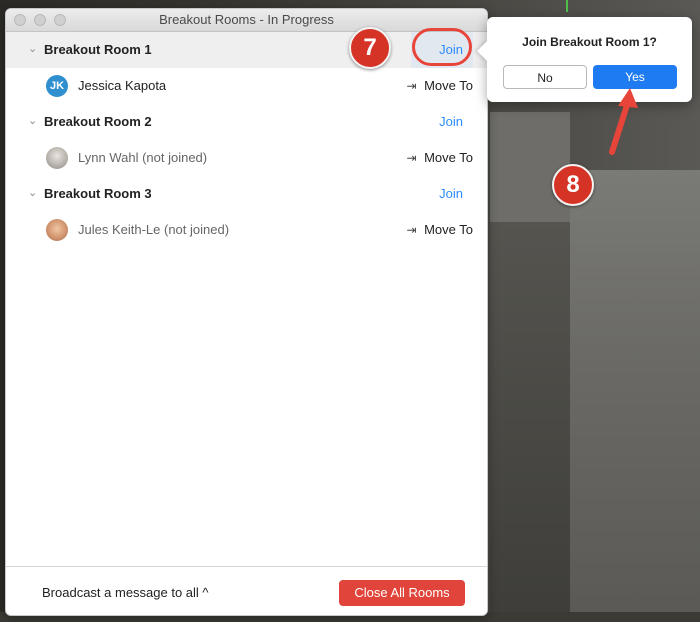 The height and width of the screenshot is (622, 700). Describe the element at coordinates (125, 592) in the screenshot. I see `broadcast-message-button: Broadcast a message to all ^` at that location.